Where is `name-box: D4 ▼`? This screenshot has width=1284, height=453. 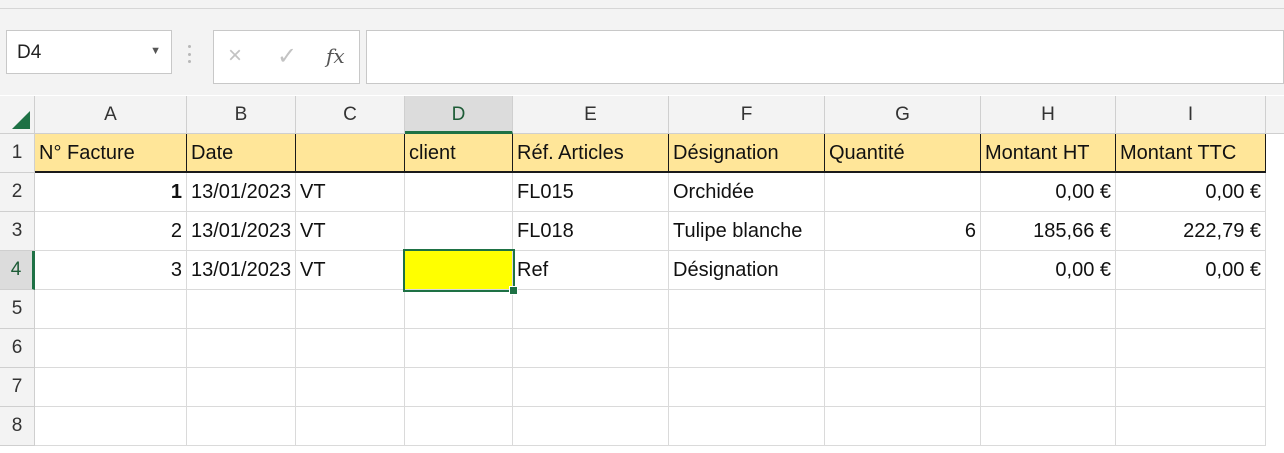
name-box: D4 ▼ is located at coordinates (89, 52).